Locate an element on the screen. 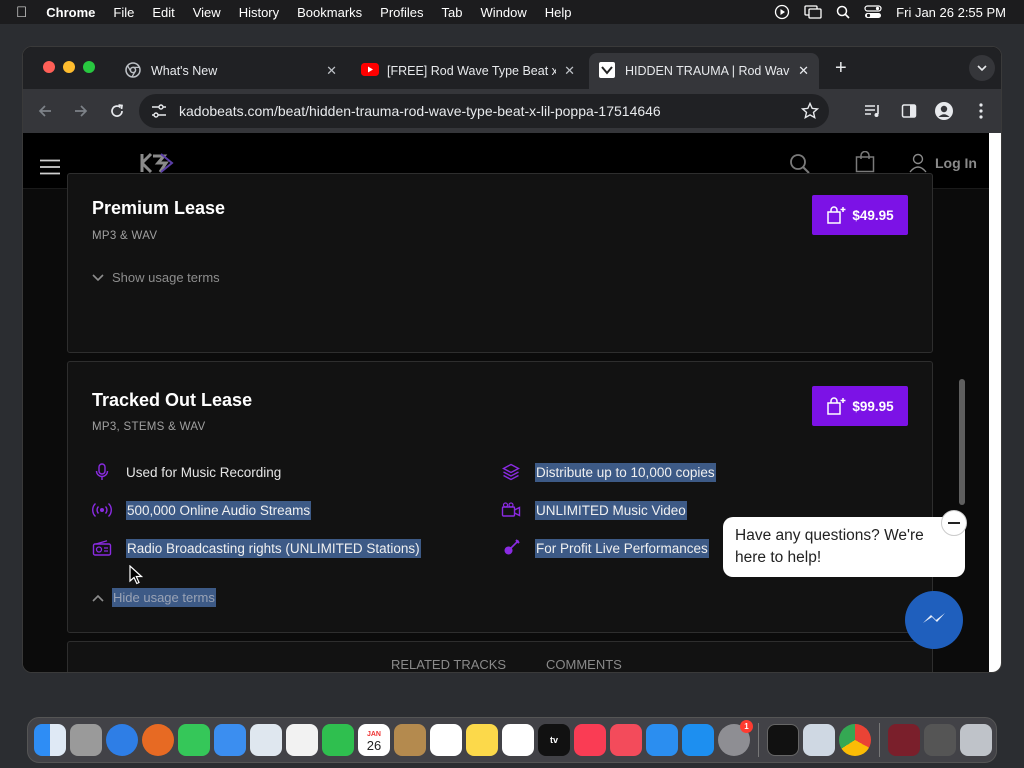 The height and width of the screenshot is (768, 1024). tab-youtube: [FREE] Rod Wave Type Beat x ✕ is located at coordinates (468, 71).